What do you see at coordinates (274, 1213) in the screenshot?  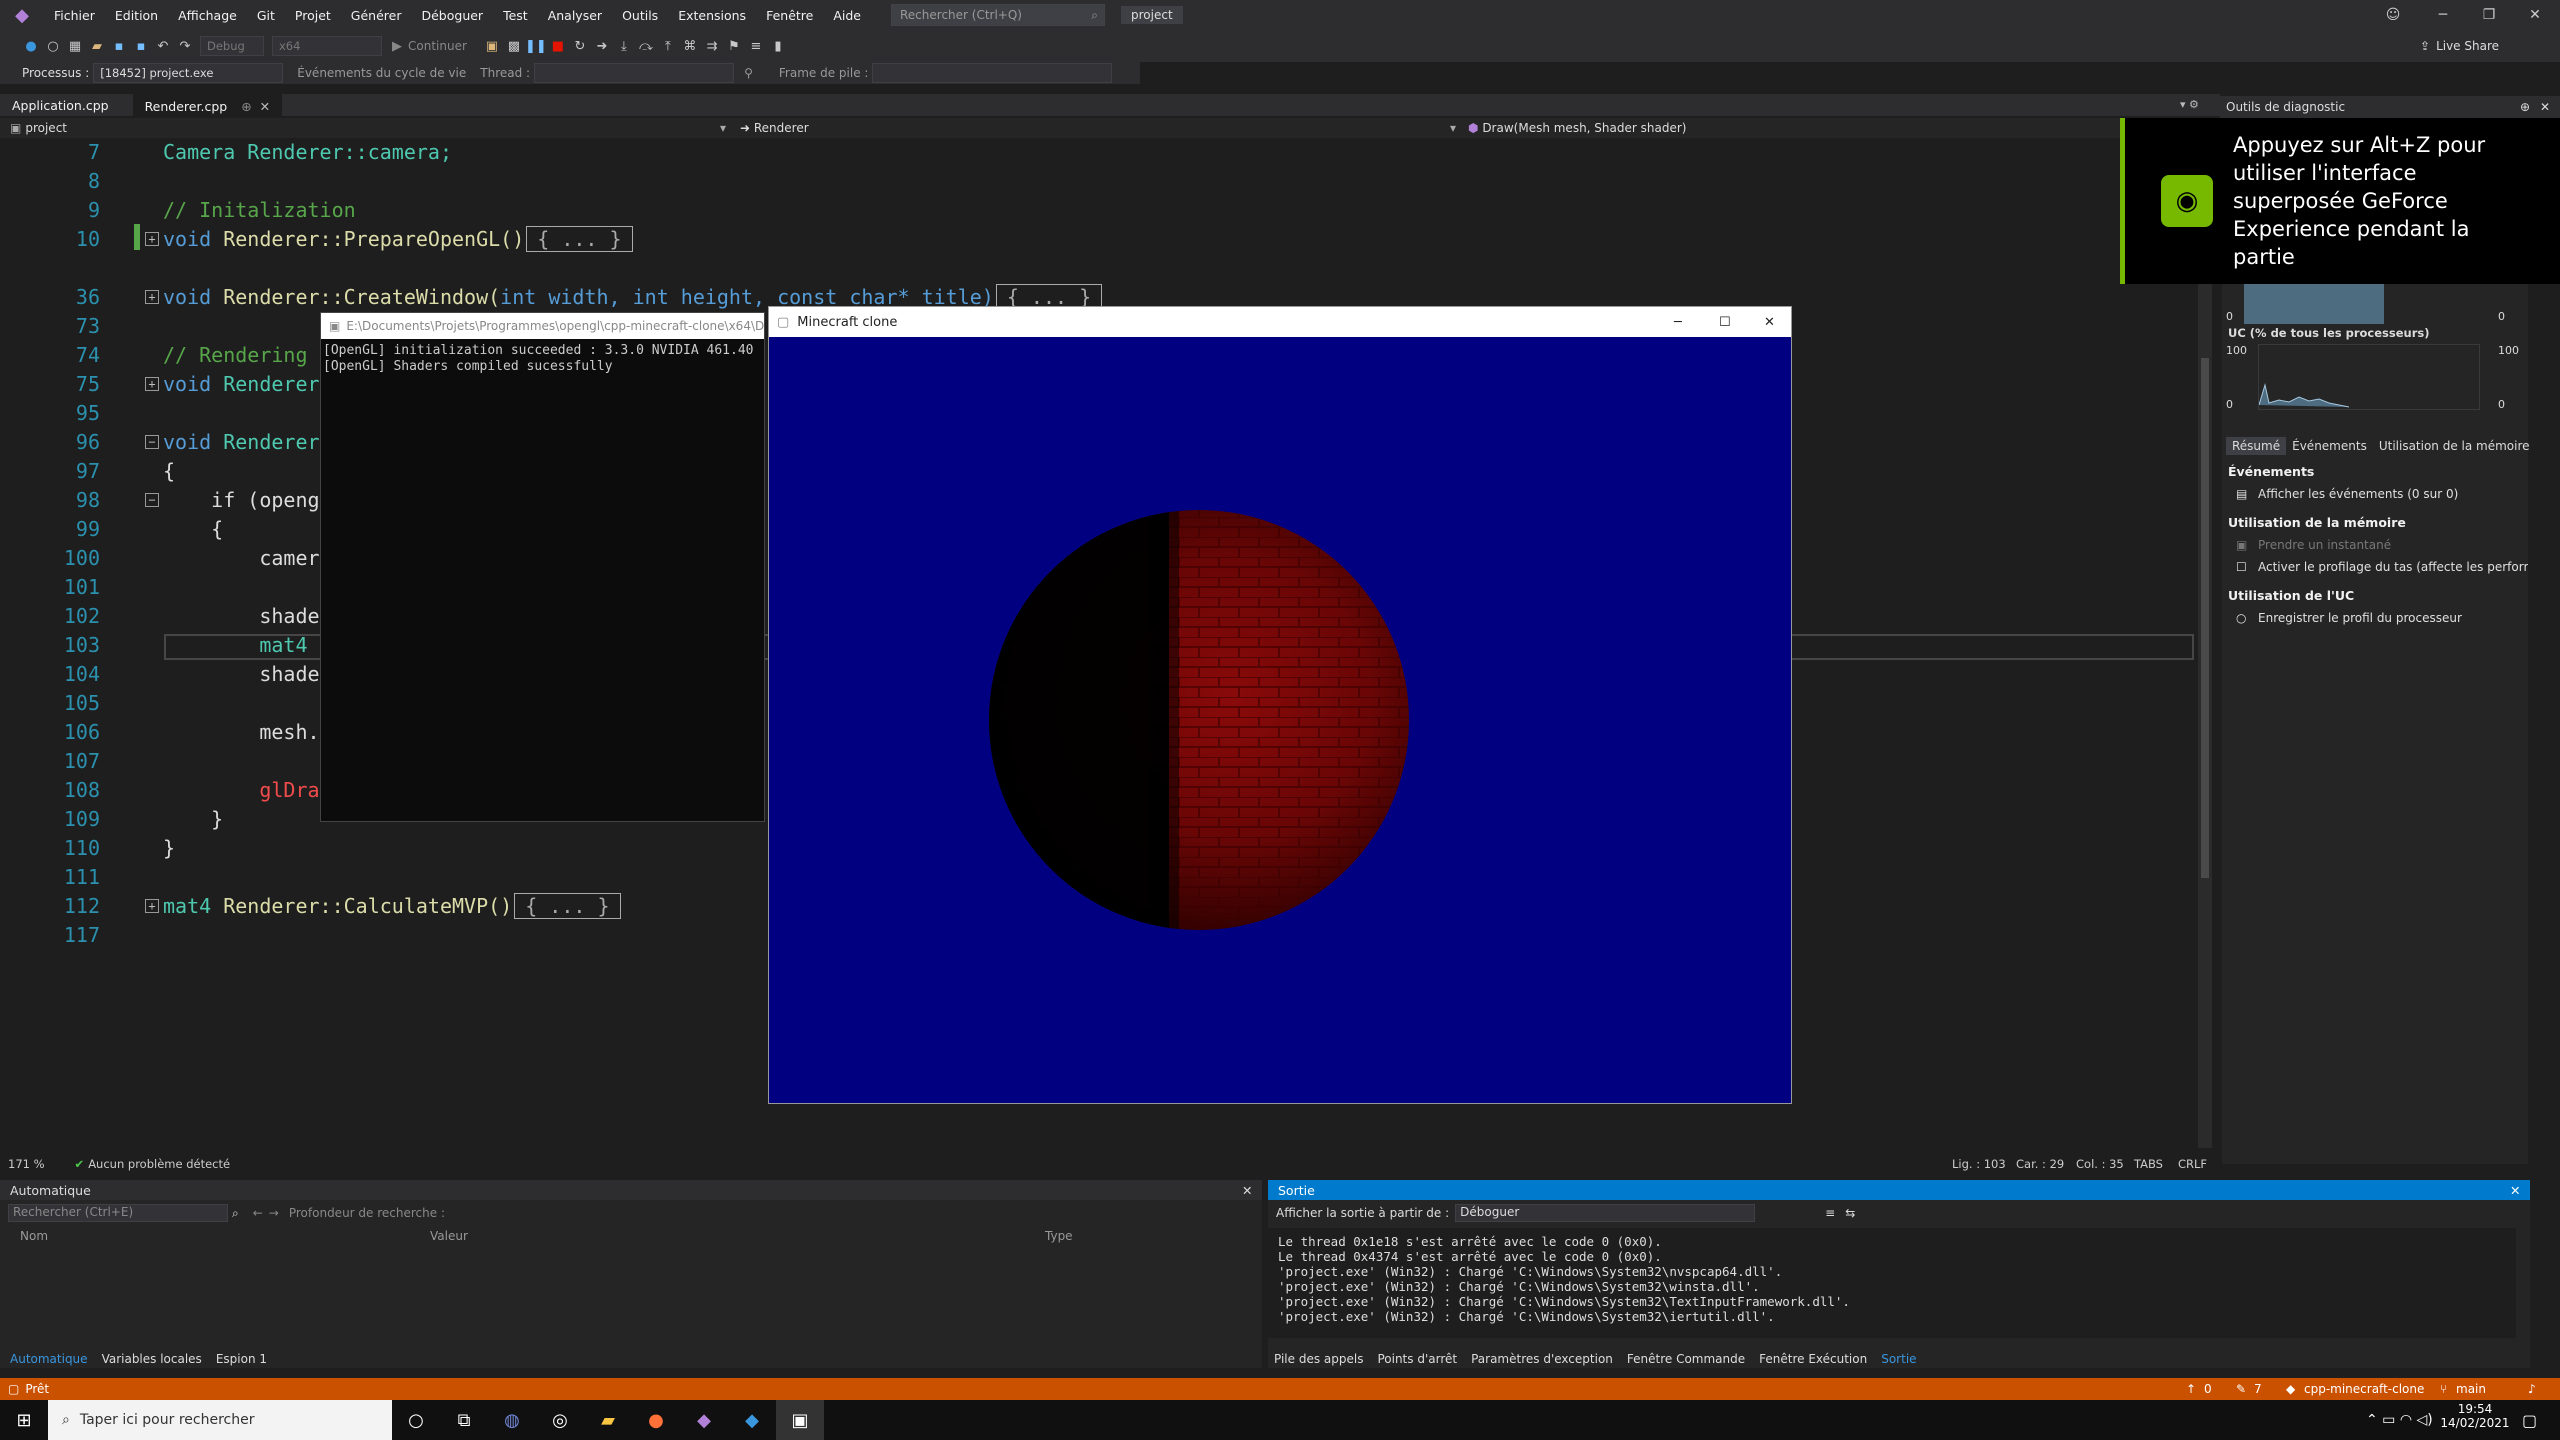 I see `forward-arrow-icon: →` at bounding box center [274, 1213].